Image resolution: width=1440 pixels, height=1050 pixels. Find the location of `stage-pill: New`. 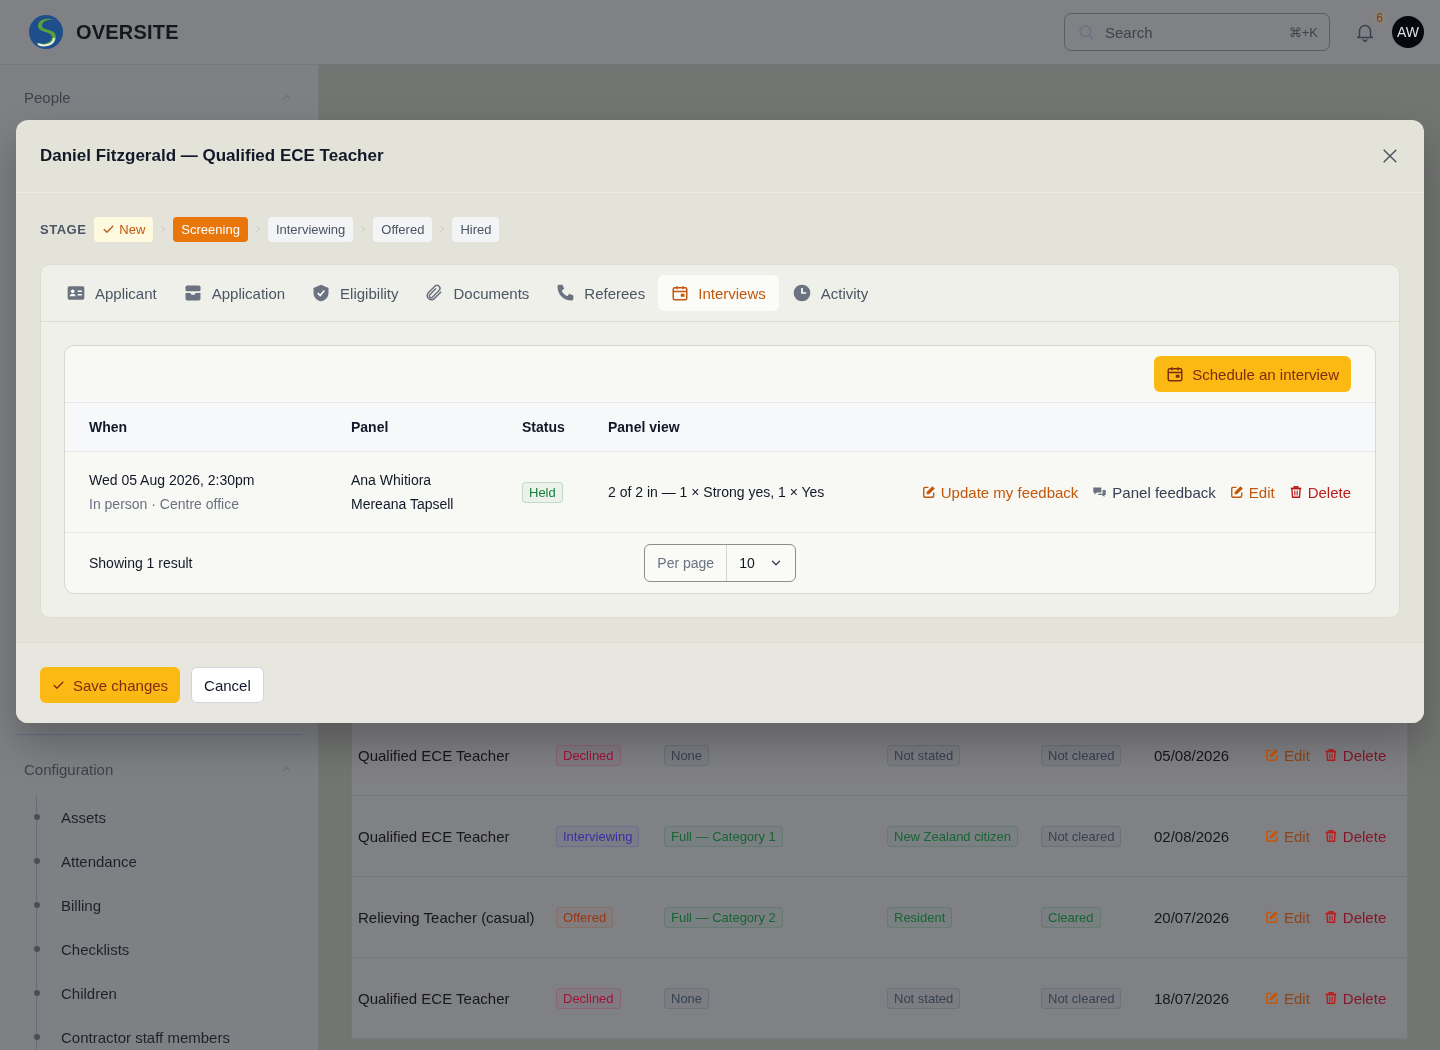

stage-pill: New is located at coordinates (124, 229).